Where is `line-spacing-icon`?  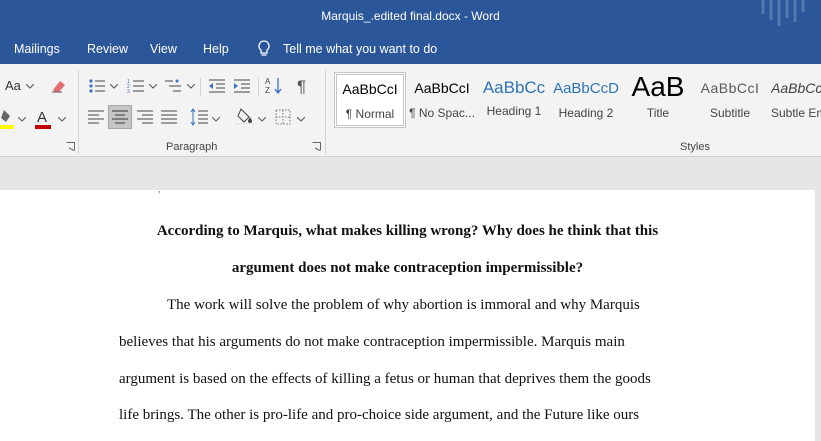
line-spacing-icon is located at coordinates (199, 117).